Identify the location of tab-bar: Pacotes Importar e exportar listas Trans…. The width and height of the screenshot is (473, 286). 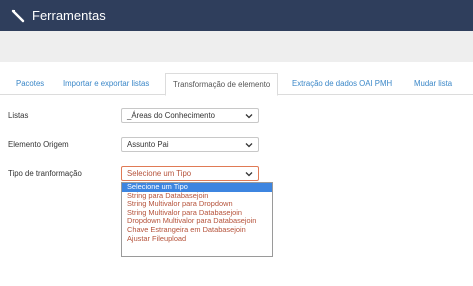
(236, 84).